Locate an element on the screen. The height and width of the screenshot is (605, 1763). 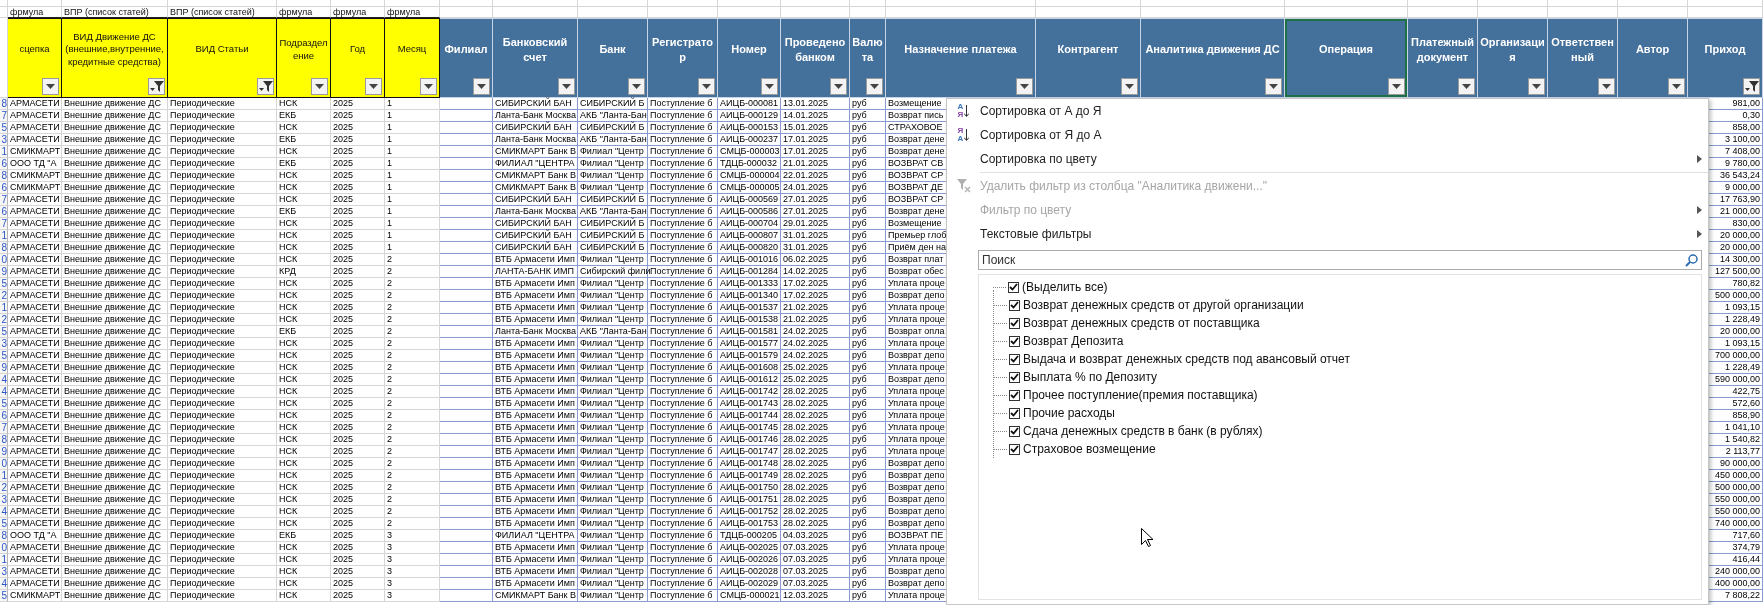
table-cell: 21.01.2025 is located at coordinates (815, 164).